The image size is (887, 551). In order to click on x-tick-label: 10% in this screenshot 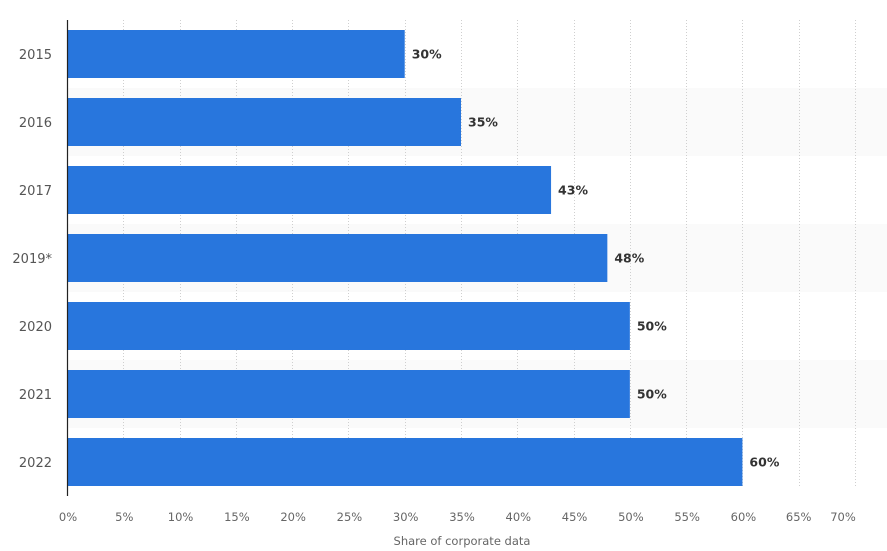, I will do `click(181, 517)`.